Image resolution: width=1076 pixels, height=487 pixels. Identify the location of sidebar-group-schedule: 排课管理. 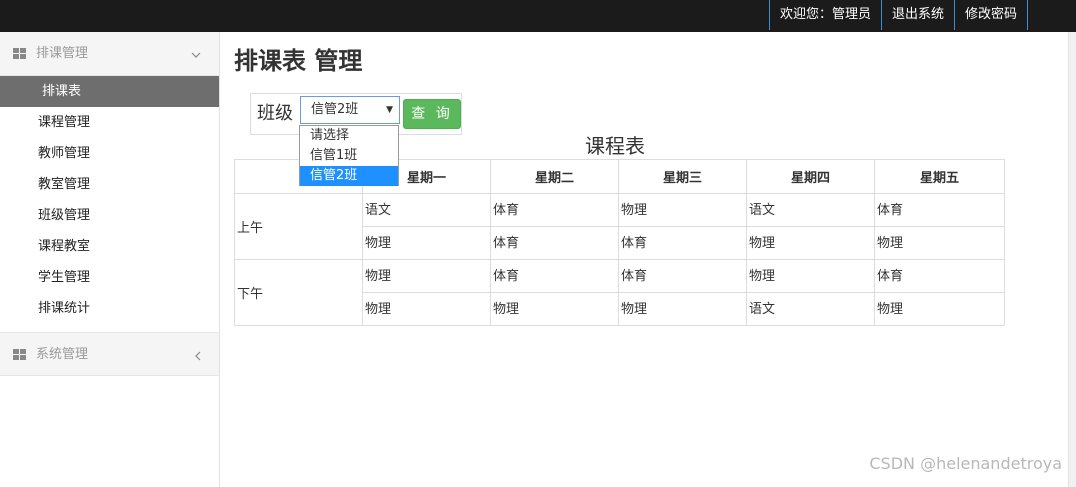
(109, 54).